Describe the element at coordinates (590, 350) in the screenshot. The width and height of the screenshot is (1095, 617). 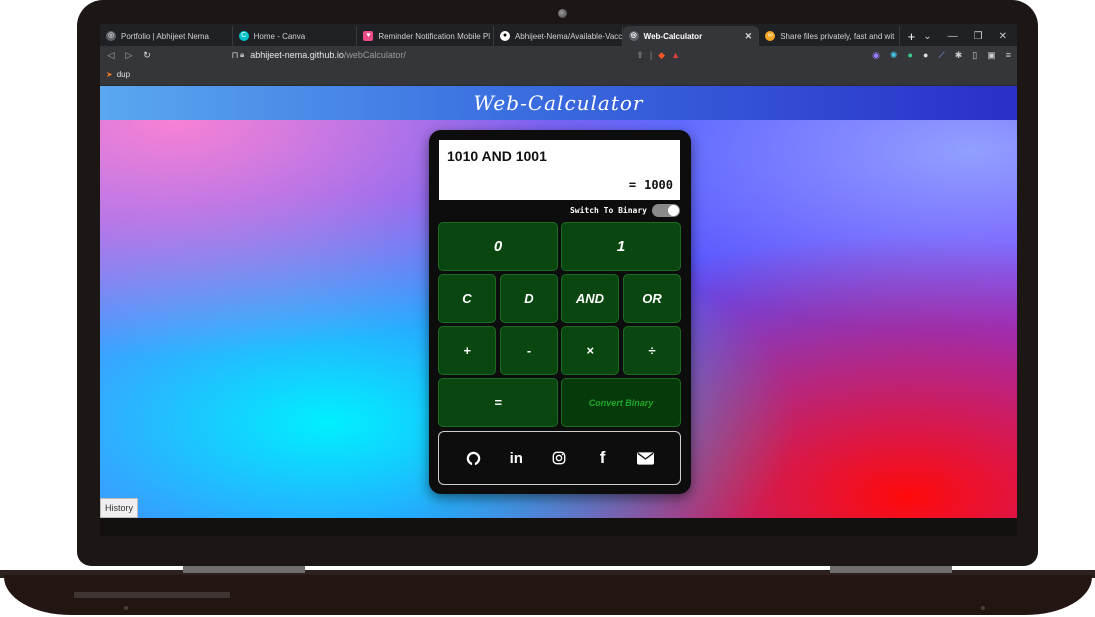
I see `multiply-button: ×` at that location.